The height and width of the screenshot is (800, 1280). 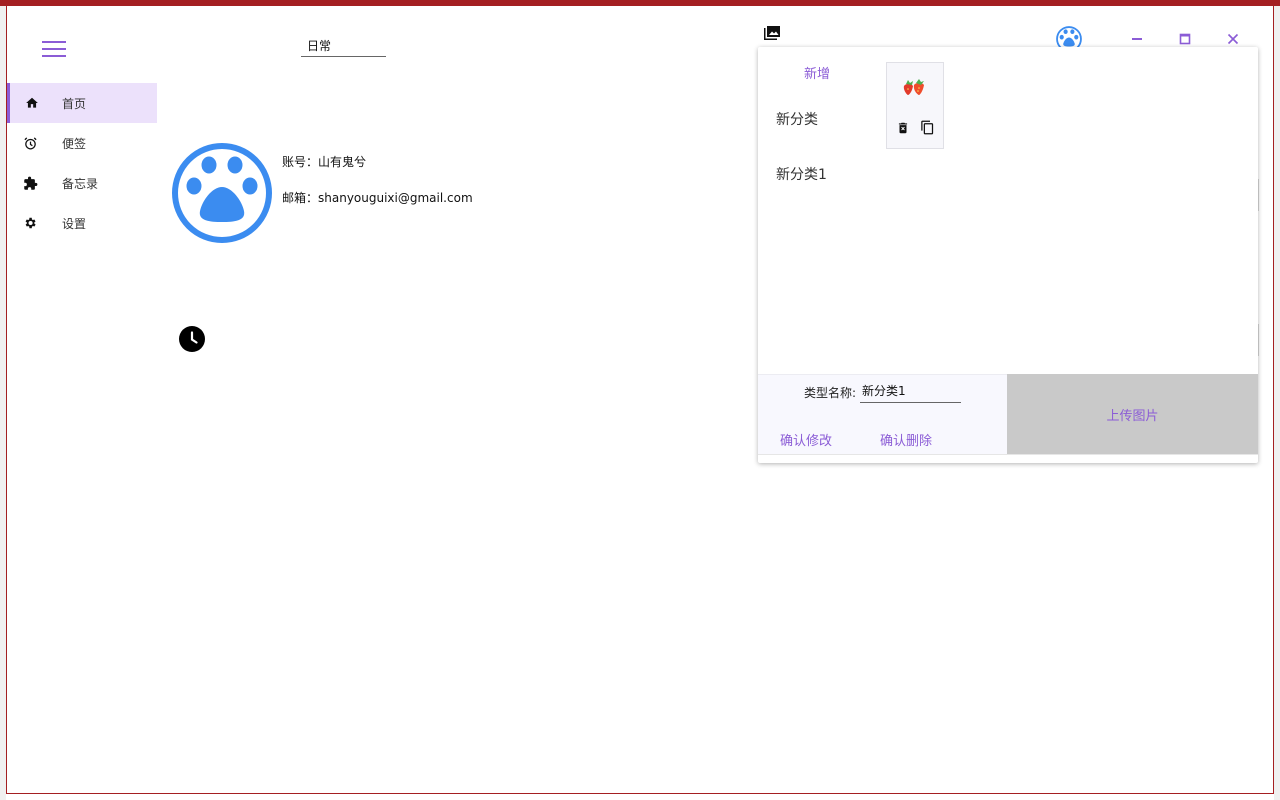 What do you see at coordinates (343, 45) in the screenshot?
I see `category-input` at bounding box center [343, 45].